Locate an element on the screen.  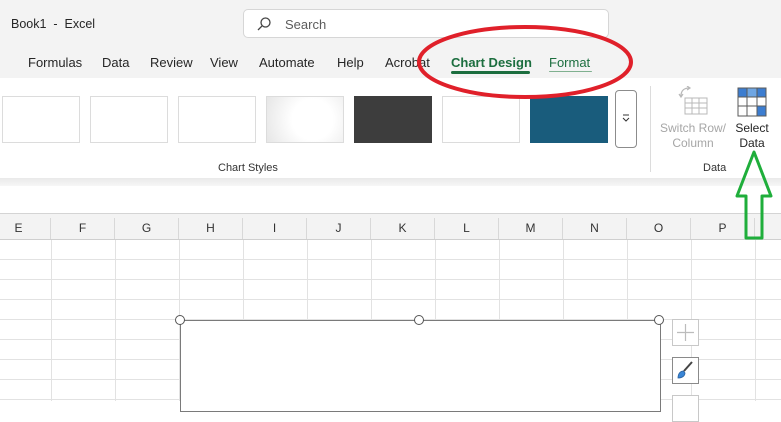
column-header: L is located at coordinates (467, 228).